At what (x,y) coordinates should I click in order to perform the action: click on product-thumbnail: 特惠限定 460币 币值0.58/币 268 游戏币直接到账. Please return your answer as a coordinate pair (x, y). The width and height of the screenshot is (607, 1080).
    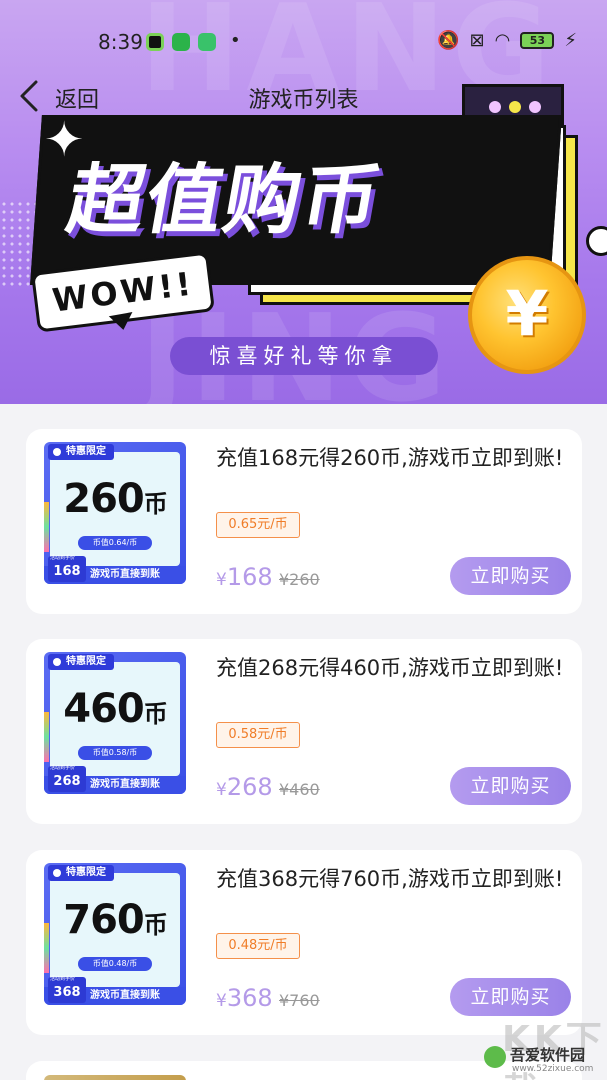
    Looking at the image, I should click on (115, 723).